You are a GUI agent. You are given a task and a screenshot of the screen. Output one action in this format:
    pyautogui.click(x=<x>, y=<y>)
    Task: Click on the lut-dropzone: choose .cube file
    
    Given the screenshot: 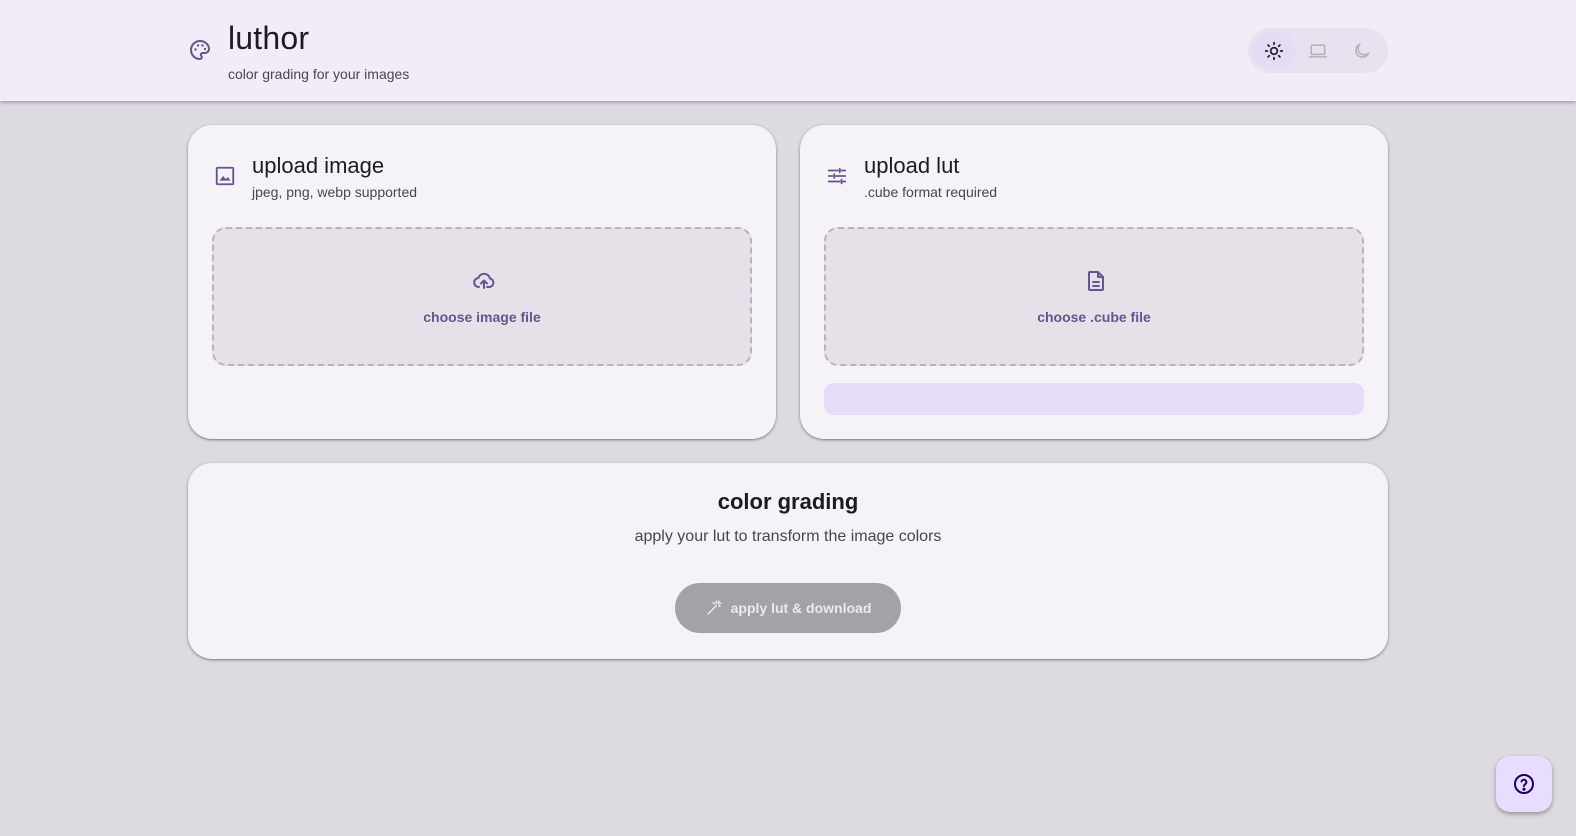 What is the action you would take?
    pyautogui.click(x=1094, y=296)
    